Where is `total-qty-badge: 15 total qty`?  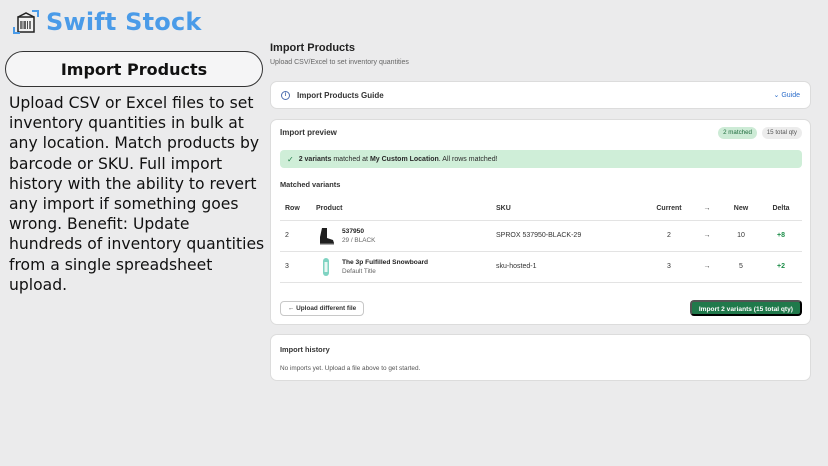 total-qty-badge: 15 total qty is located at coordinates (781, 133).